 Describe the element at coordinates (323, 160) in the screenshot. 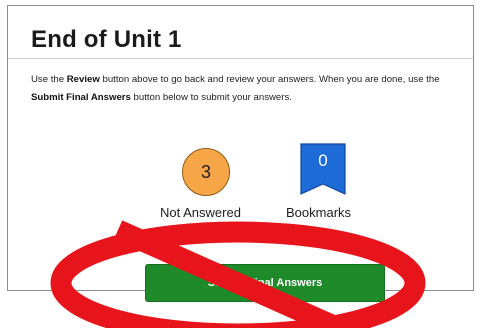

I see `bookmarks-count: 0` at that location.